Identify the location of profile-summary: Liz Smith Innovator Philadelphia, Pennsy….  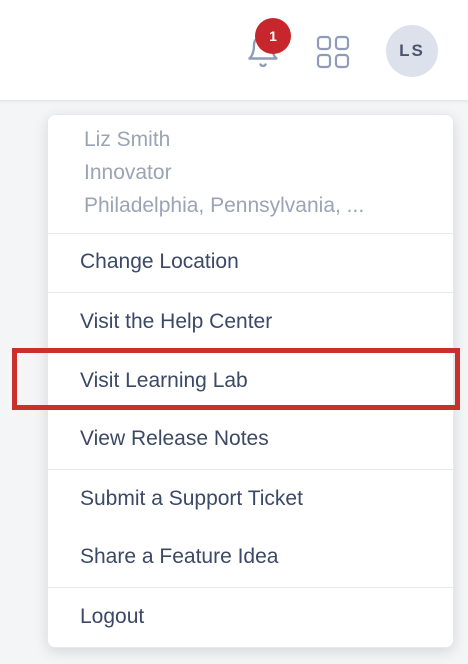
(254, 174).